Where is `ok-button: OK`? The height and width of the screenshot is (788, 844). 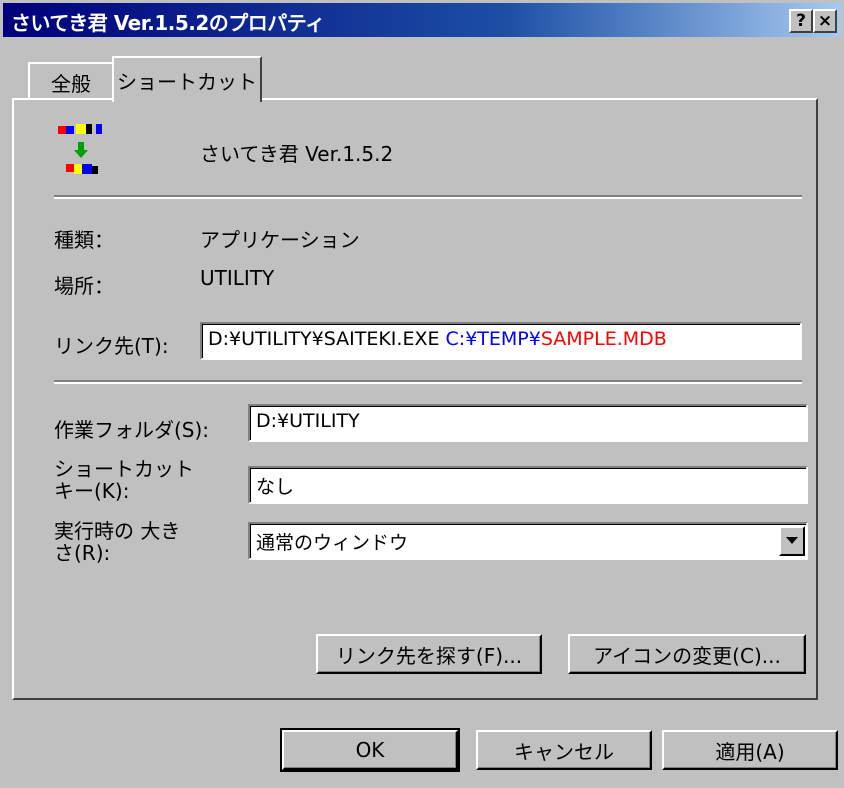
ok-button: OK is located at coordinates (370, 750).